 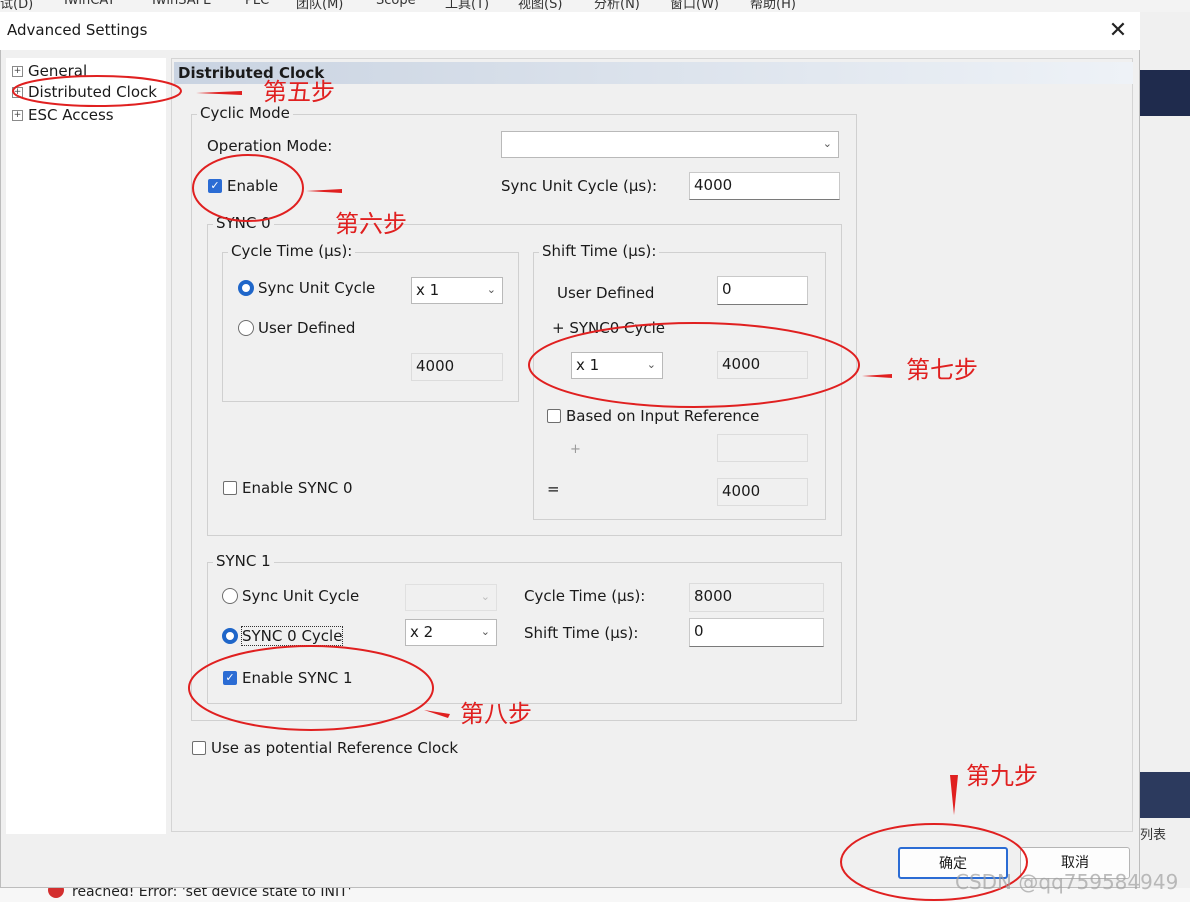 What do you see at coordinates (299, 92) in the screenshot?
I see `annotation-step5: 第五步` at bounding box center [299, 92].